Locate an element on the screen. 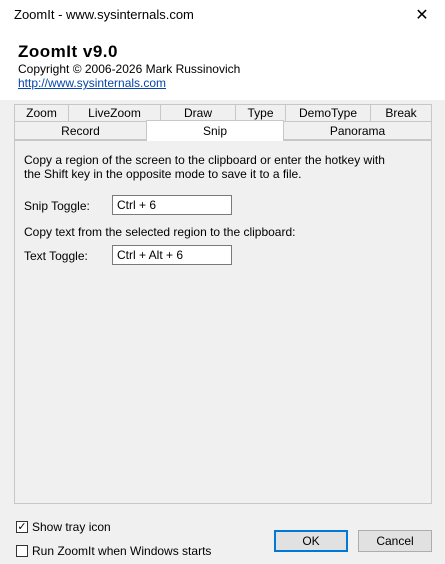 This screenshot has height=564, width=445. tab-zoom: Zoom is located at coordinates (41, 113).